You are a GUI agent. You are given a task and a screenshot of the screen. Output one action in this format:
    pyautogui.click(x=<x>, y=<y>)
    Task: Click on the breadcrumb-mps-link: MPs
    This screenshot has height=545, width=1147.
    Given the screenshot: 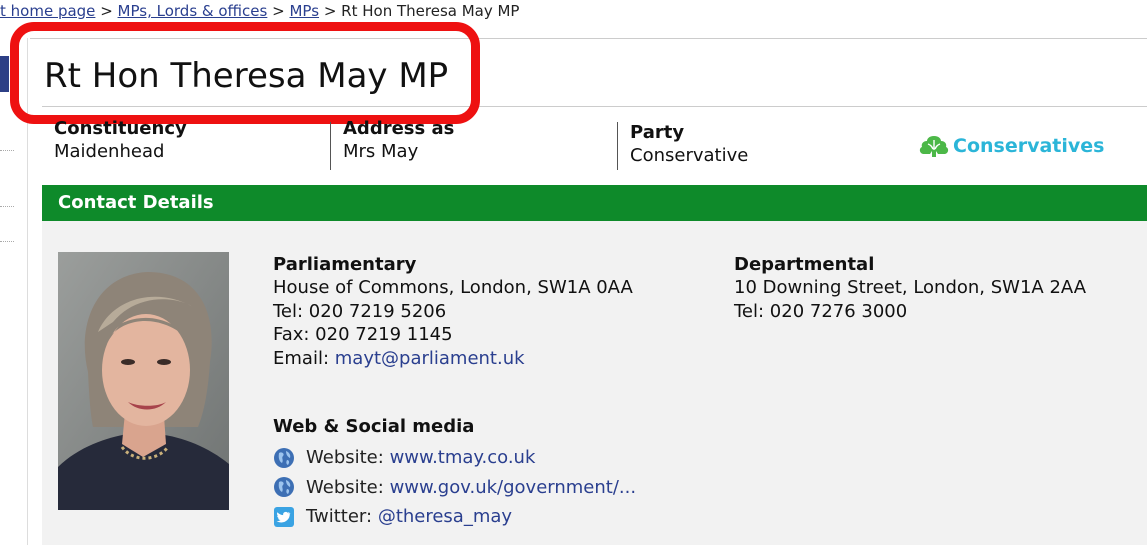 What is the action you would take?
    pyautogui.click(x=304, y=11)
    